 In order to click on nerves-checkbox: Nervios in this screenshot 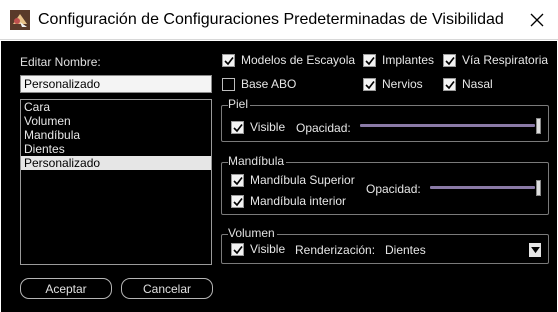, I will do `click(393, 84)`.